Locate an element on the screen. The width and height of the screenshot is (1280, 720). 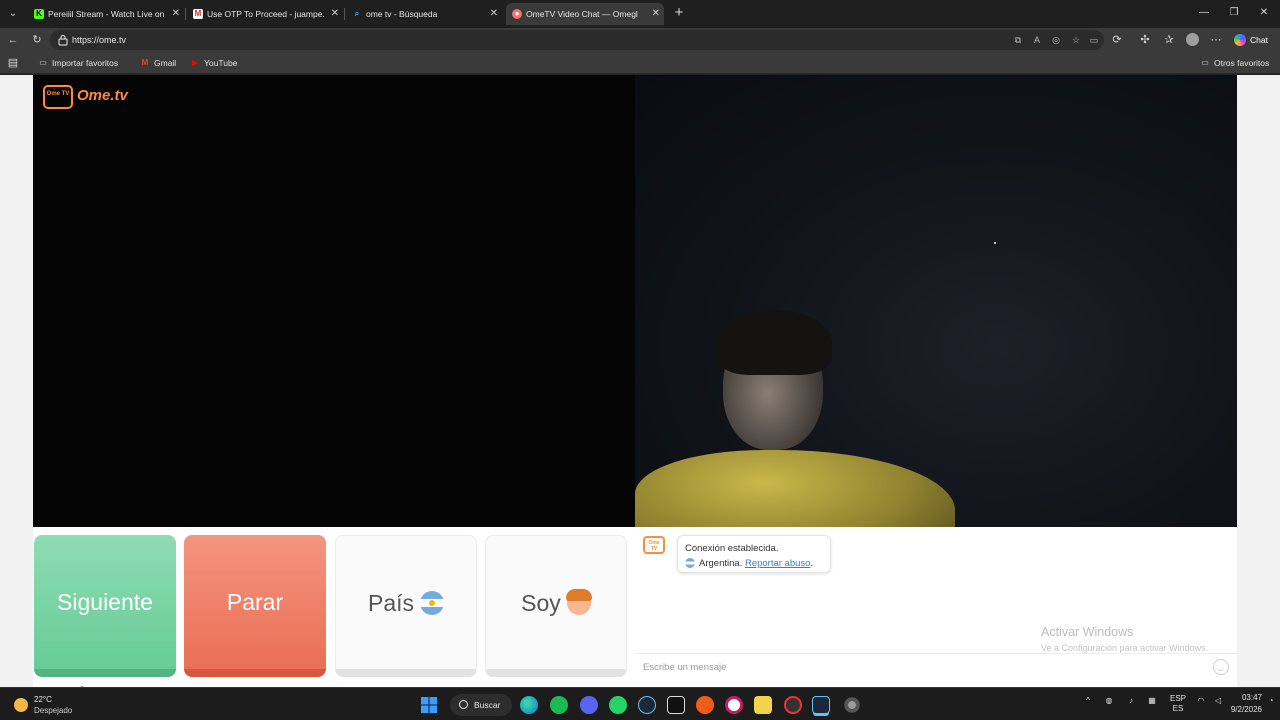
url-text: https://ome.tv is located at coordinates (99, 40).